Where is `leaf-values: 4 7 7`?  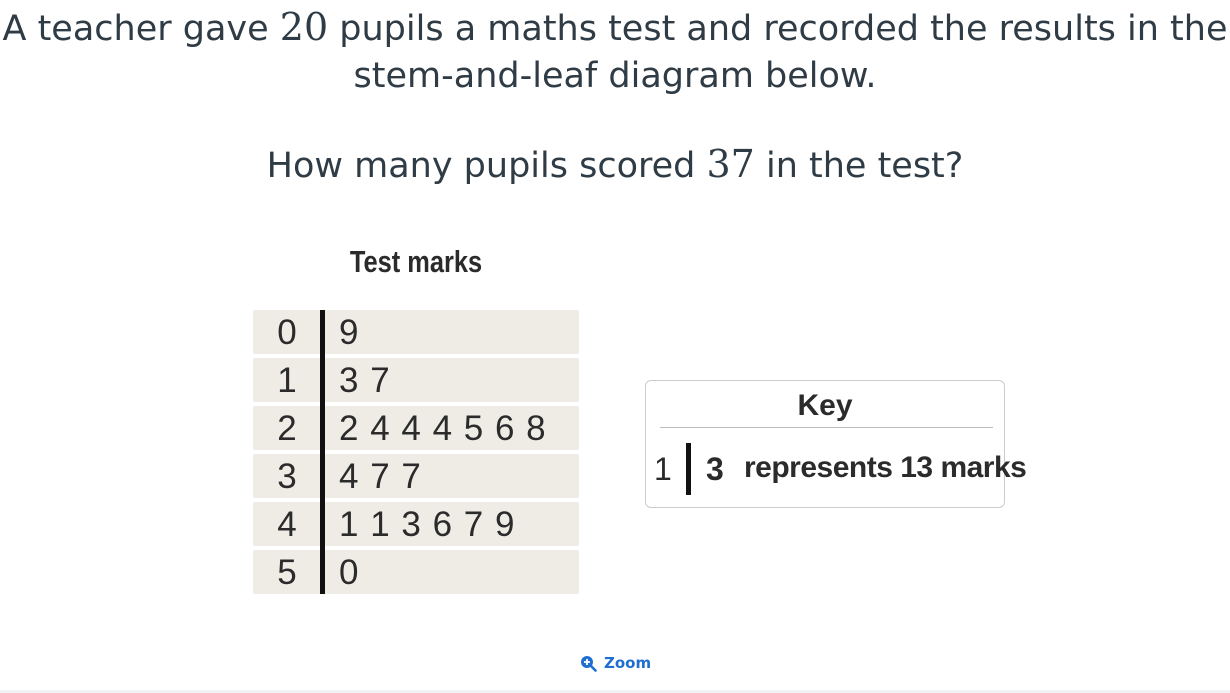 leaf-values: 4 7 7 is located at coordinates (380, 476).